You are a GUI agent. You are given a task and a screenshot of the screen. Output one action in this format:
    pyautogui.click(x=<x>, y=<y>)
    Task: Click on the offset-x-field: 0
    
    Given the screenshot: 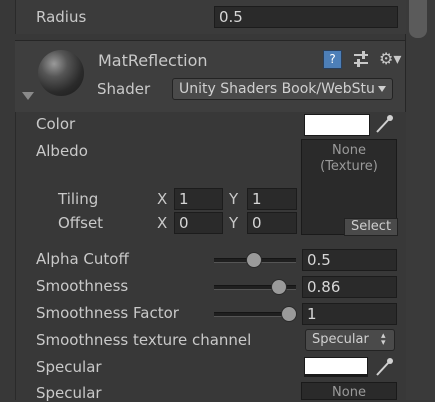 What is the action you would take?
    pyautogui.click(x=198, y=223)
    